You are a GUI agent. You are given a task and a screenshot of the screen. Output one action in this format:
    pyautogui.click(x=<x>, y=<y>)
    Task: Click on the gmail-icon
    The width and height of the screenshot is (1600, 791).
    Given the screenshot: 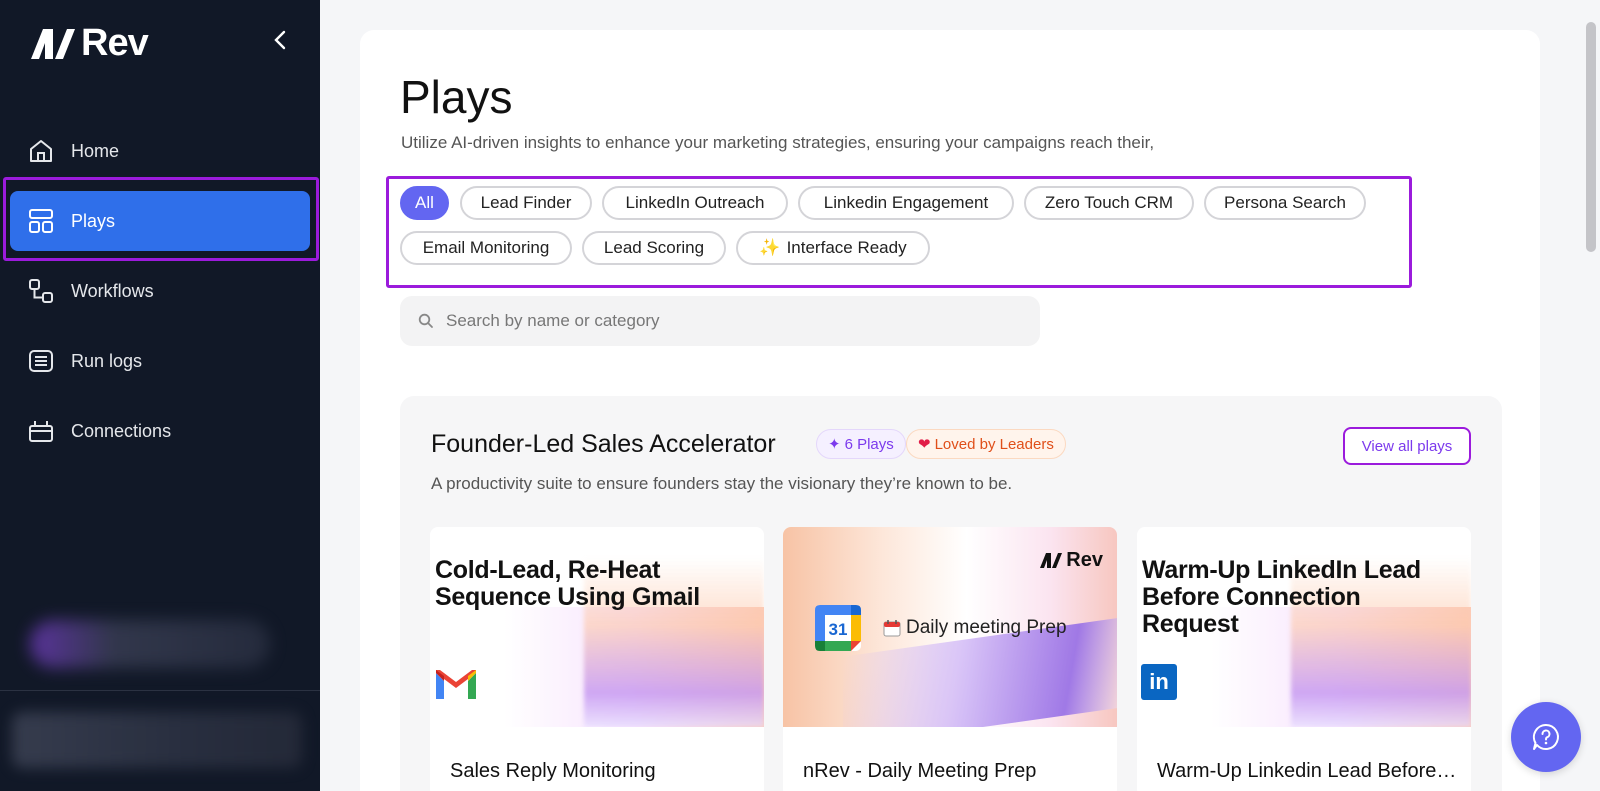 What is the action you would take?
    pyautogui.click(x=456, y=684)
    